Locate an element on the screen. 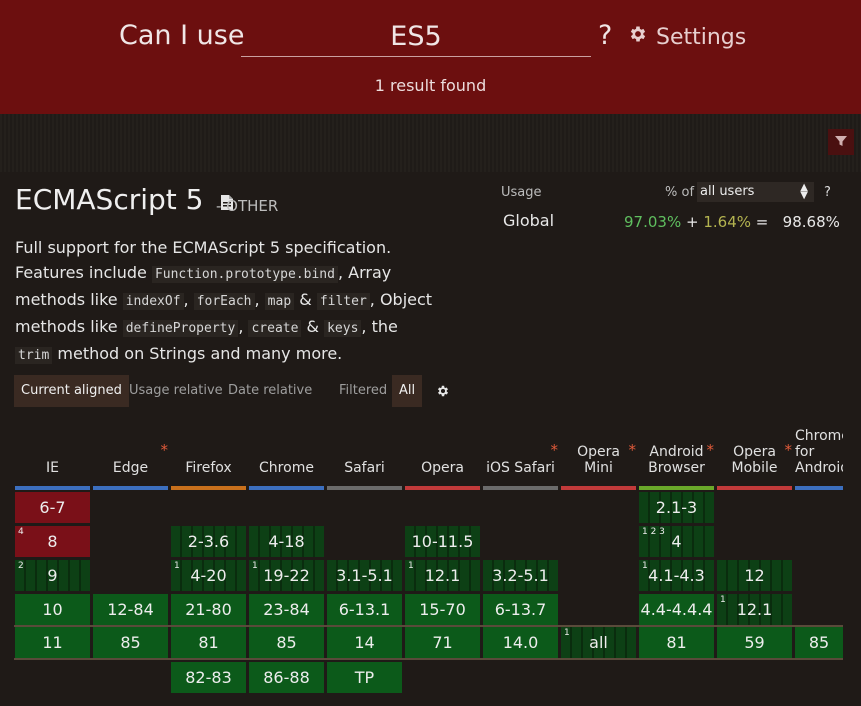 The image size is (861, 706). version-cell: 3.1-5.1 is located at coordinates (364, 575).